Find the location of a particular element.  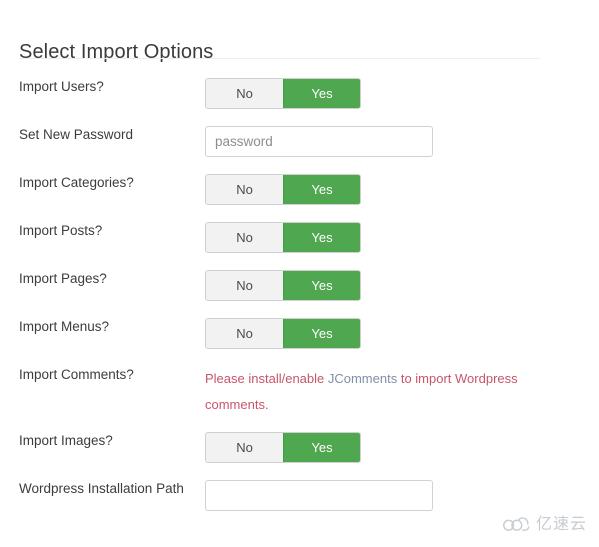

control-import-menus: No Yes is located at coordinates (283, 333).